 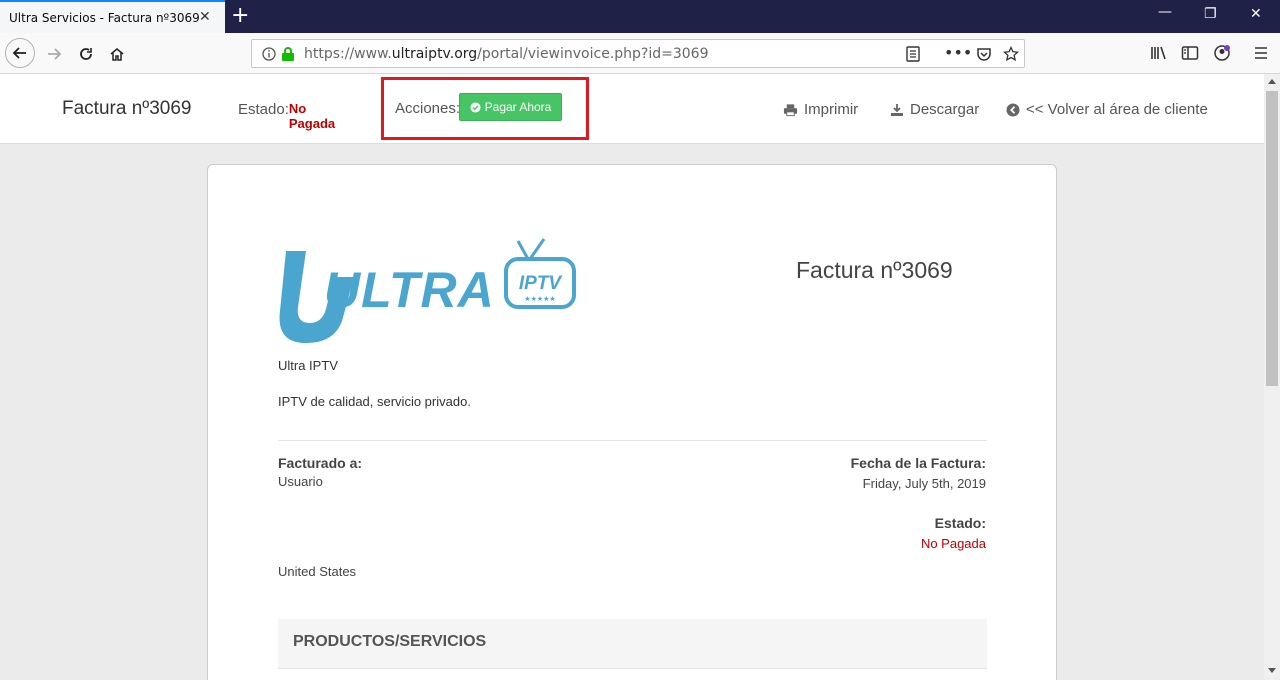 What do you see at coordinates (632, 440) in the screenshot?
I see `divider` at bounding box center [632, 440].